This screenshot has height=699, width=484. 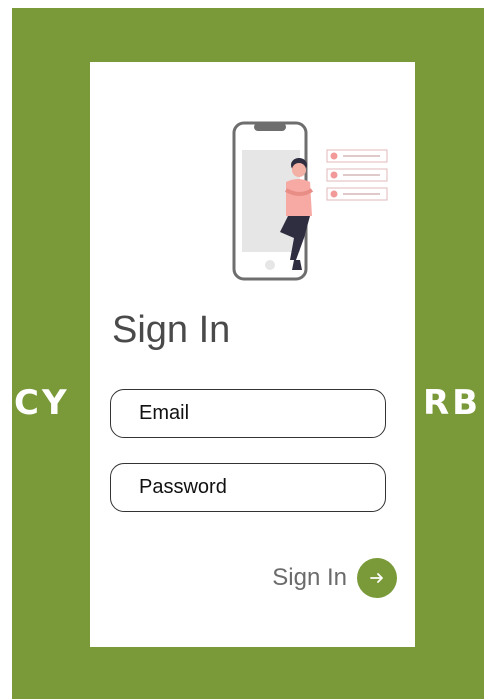 I want to click on password-input, so click(x=248, y=487).